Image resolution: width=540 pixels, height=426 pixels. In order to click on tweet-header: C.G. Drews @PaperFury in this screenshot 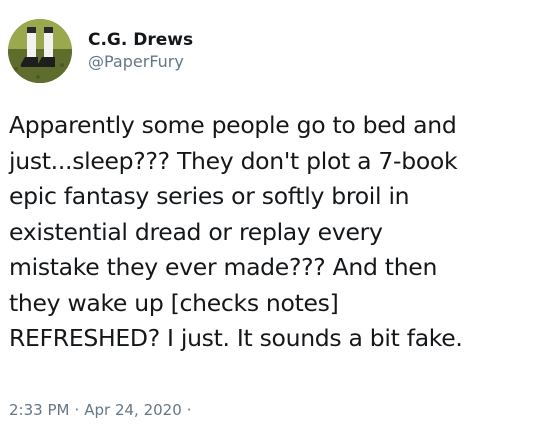, I will do `click(100, 51)`.